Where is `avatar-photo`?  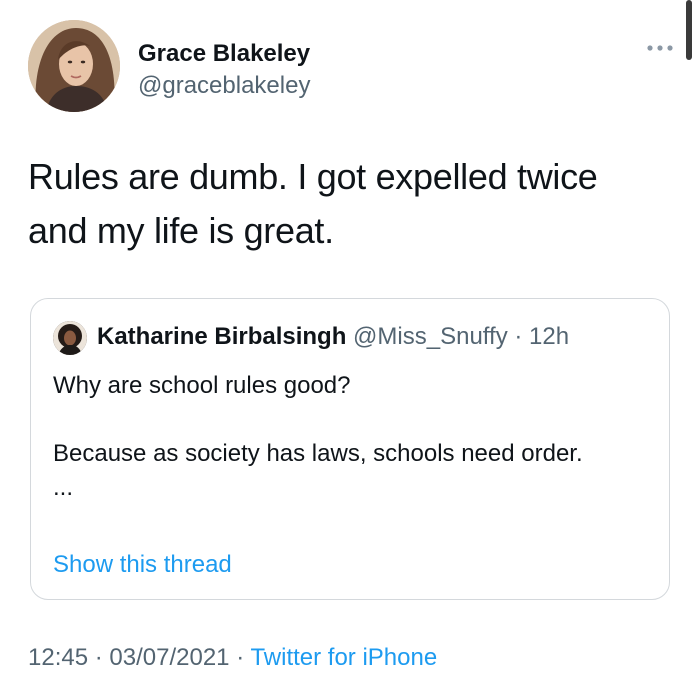
avatar-photo is located at coordinates (74, 66).